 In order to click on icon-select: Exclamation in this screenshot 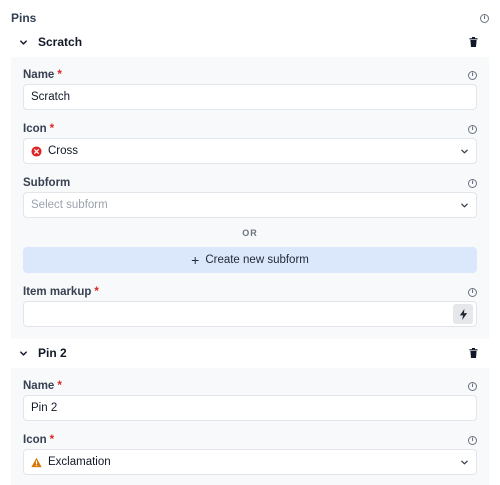, I will do `click(250, 462)`.